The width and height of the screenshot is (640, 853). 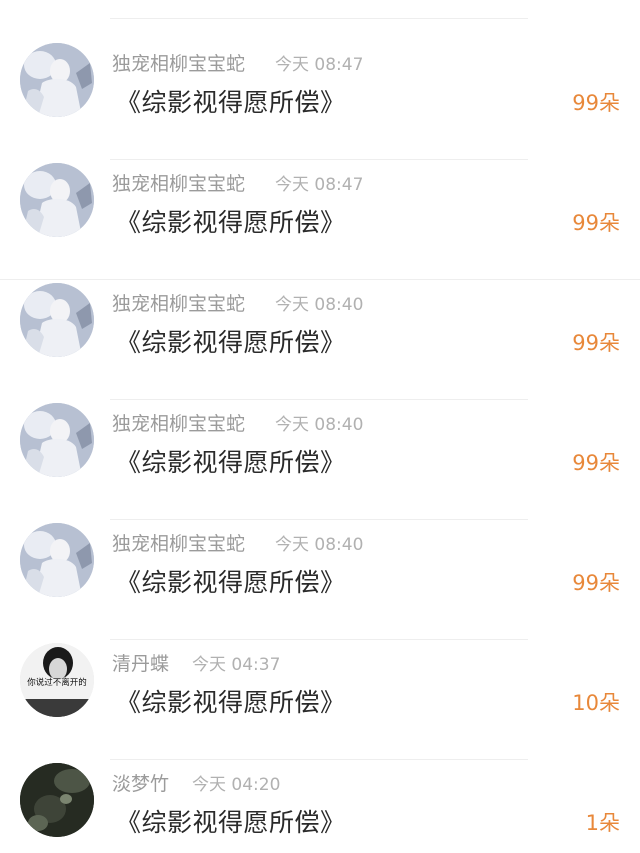 I want to click on black-white-portrait-icon: 你说过不离开的, so click(x=57, y=680).